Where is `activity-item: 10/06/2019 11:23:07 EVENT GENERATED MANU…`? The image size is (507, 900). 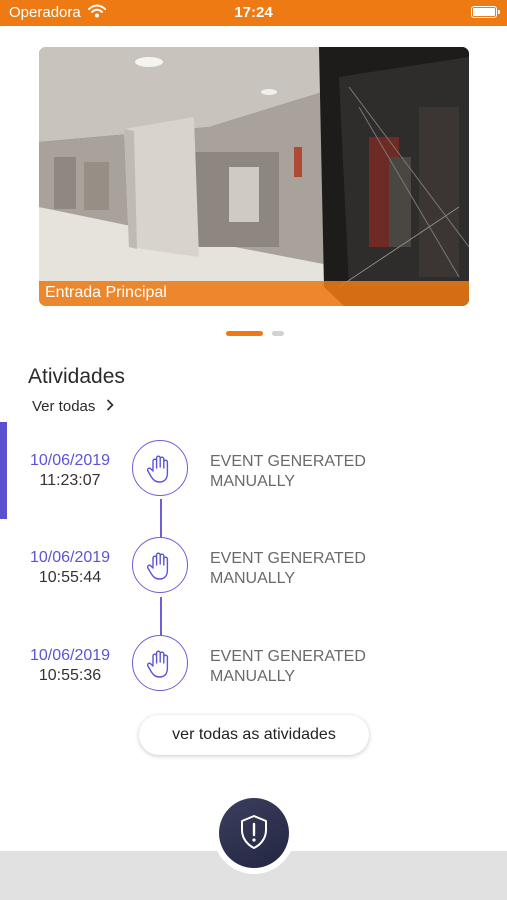
activity-item: 10/06/2019 11:23:07 EVENT GENERATED MANU… is located at coordinates (253, 476).